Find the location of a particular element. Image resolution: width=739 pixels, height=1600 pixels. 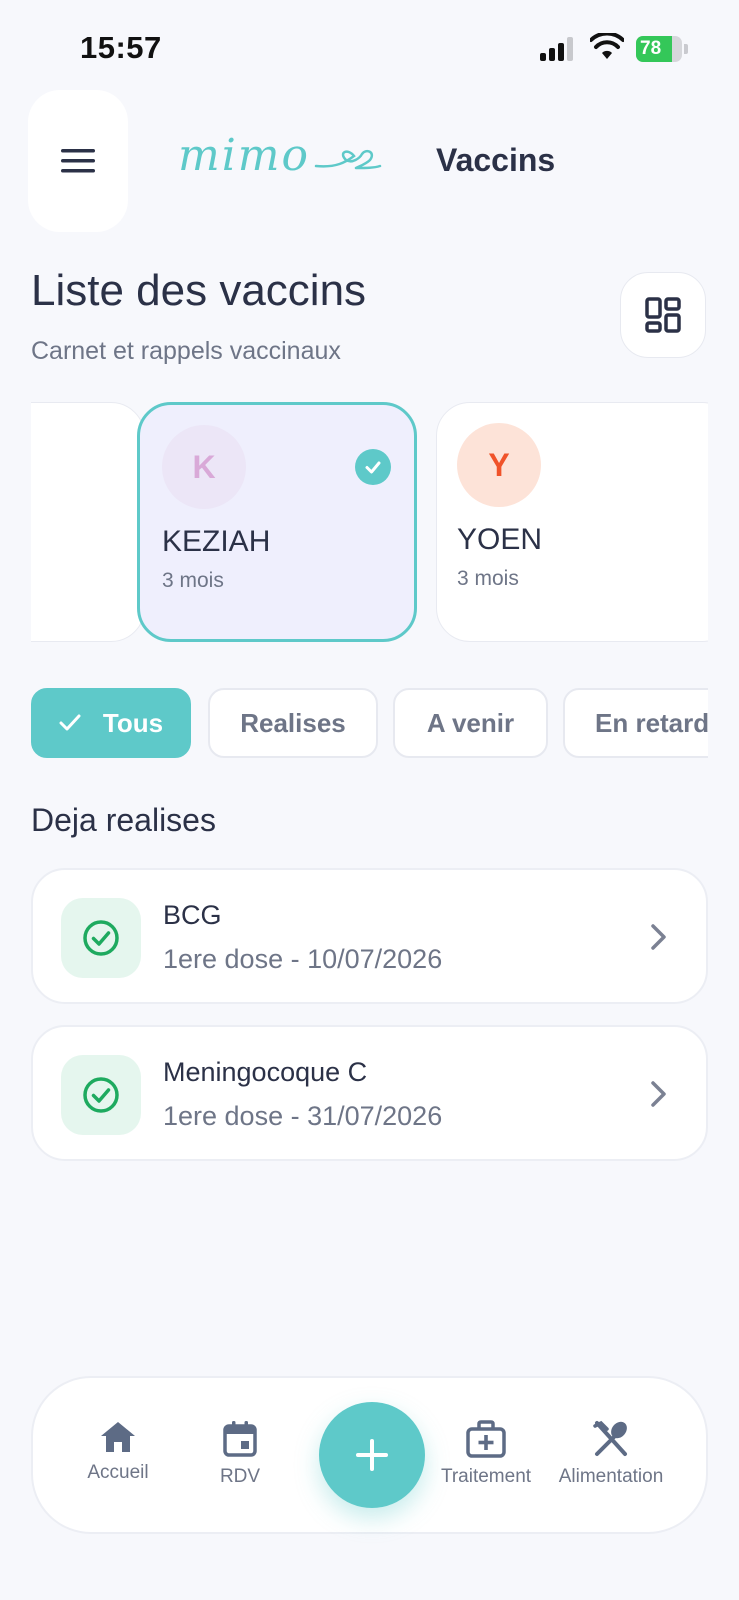

nav-item-traitement: Traitement is located at coordinates (486, 1454).